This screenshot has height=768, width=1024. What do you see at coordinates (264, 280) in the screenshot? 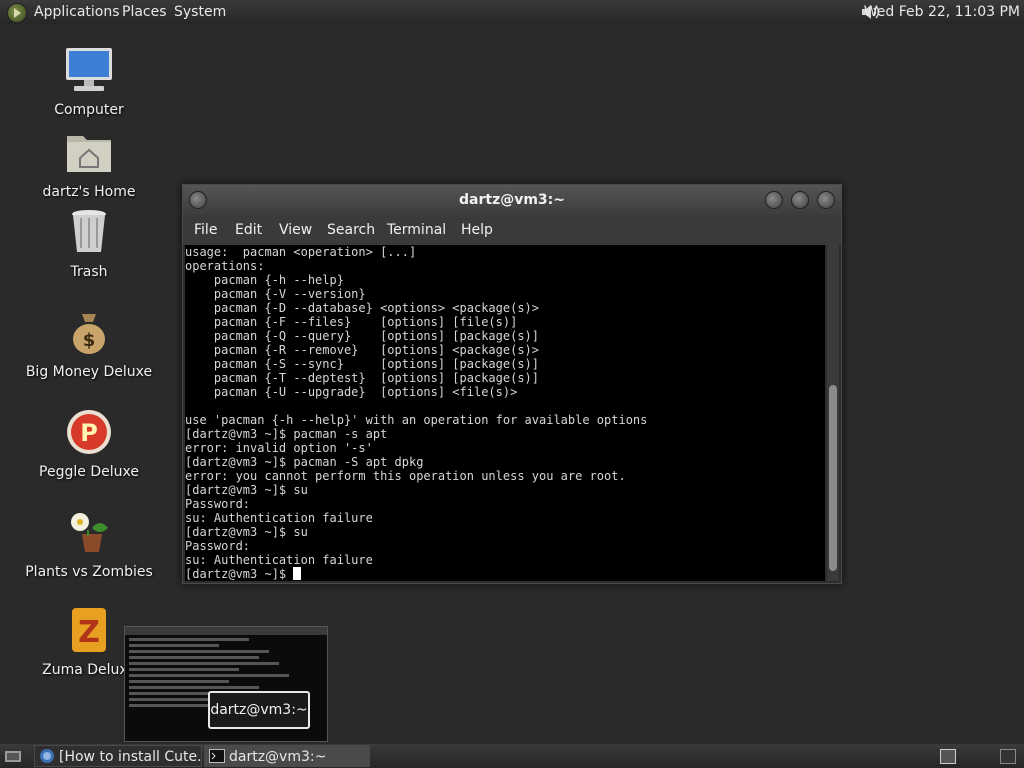
I see `terminal-line: pacman {-h --help}` at bounding box center [264, 280].